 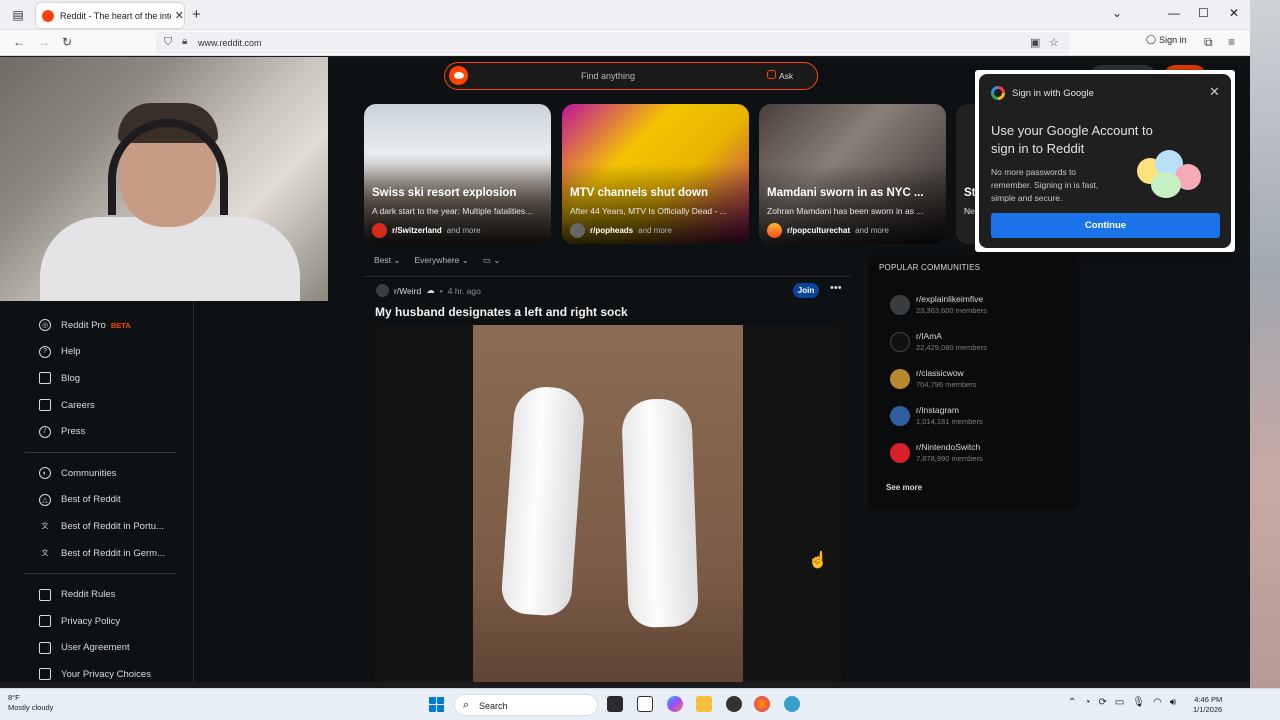 I want to click on view-dropdown: ▭ ⌄, so click(x=492, y=260).